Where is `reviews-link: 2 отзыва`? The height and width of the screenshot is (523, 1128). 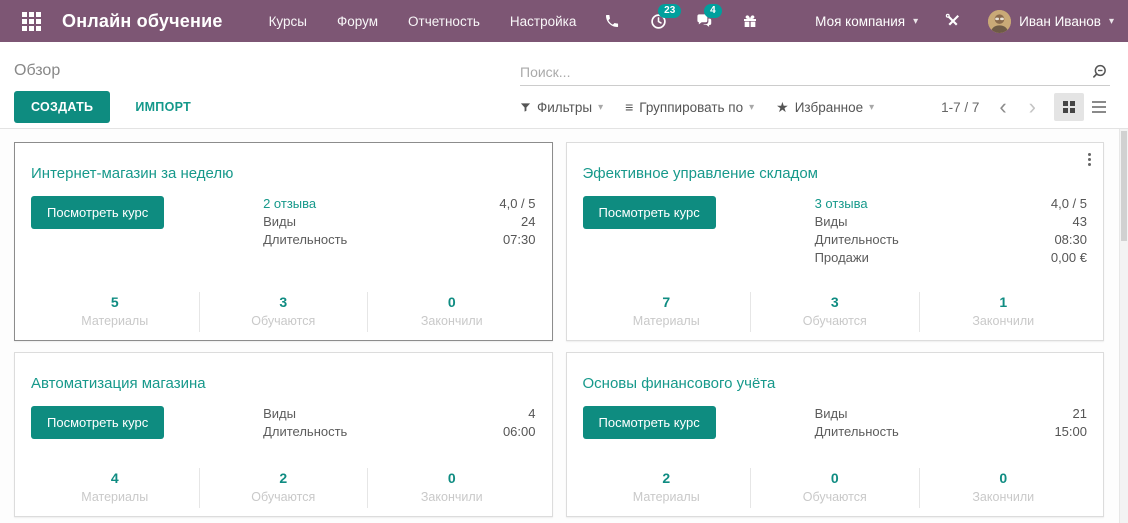
reviews-link: 2 отзыва is located at coordinates (289, 203).